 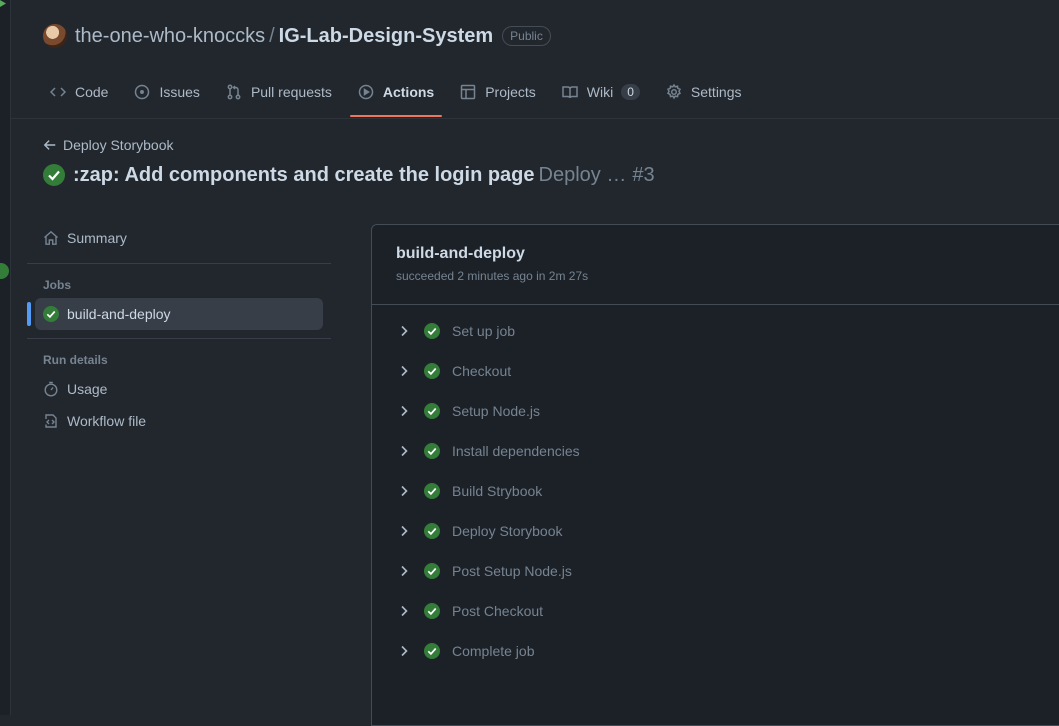 I want to click on sidebar-item-label: Workflow file, so click(x=107, y=421).